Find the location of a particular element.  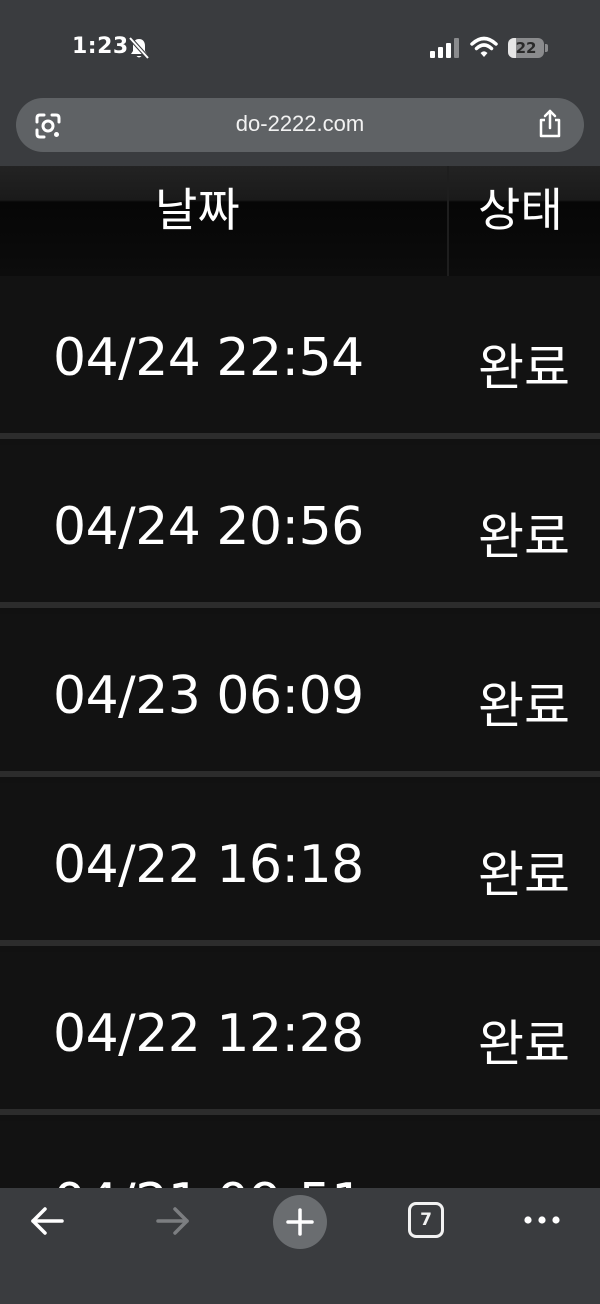

status-bar: 1:23 22 is located at coordinates (300, 44).